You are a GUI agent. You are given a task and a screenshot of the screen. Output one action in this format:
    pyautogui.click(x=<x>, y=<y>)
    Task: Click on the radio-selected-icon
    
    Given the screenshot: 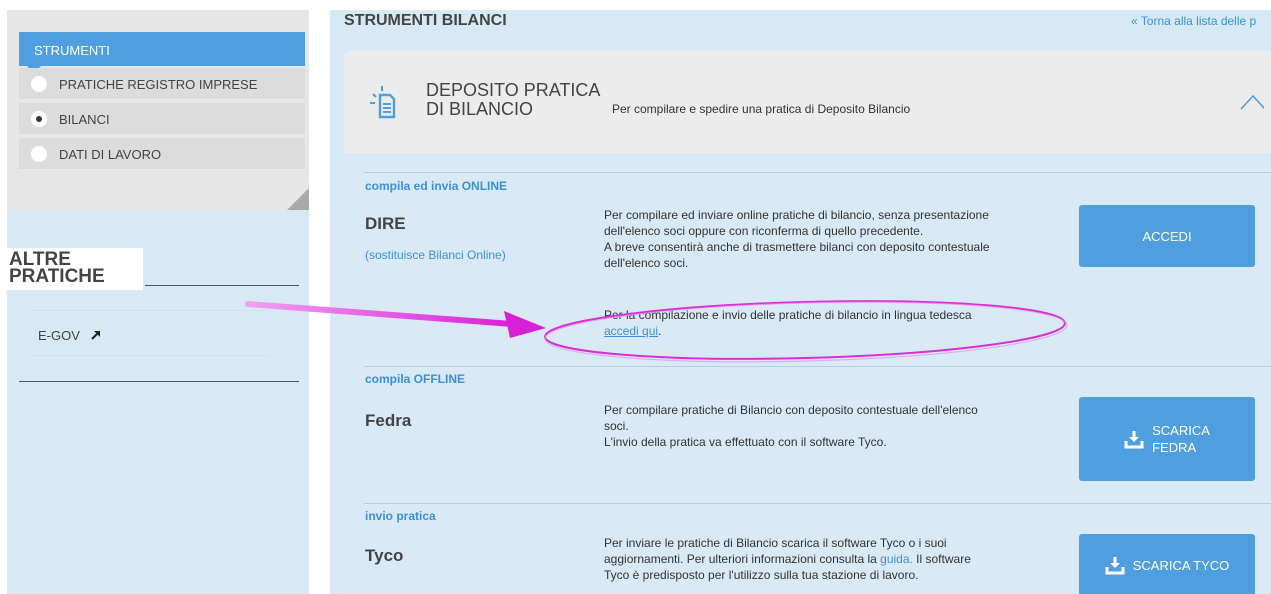 What is the action you would take?
    pyautogui.click(x=39, y=119)
    